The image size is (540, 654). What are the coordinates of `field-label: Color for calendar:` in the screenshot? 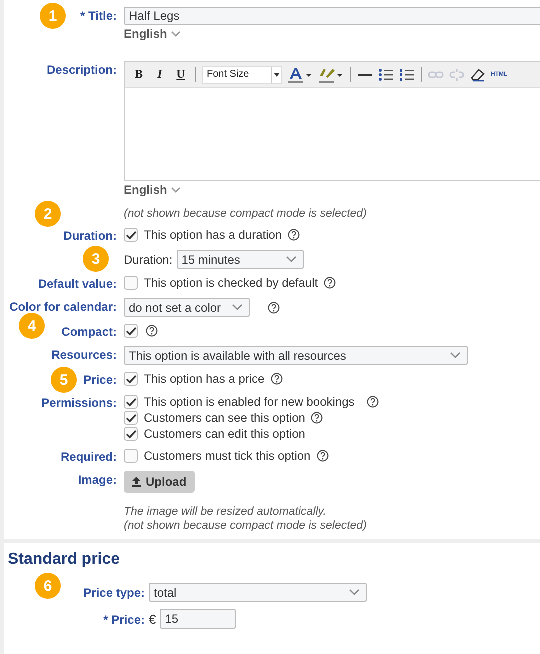 It's located at (63, 307).